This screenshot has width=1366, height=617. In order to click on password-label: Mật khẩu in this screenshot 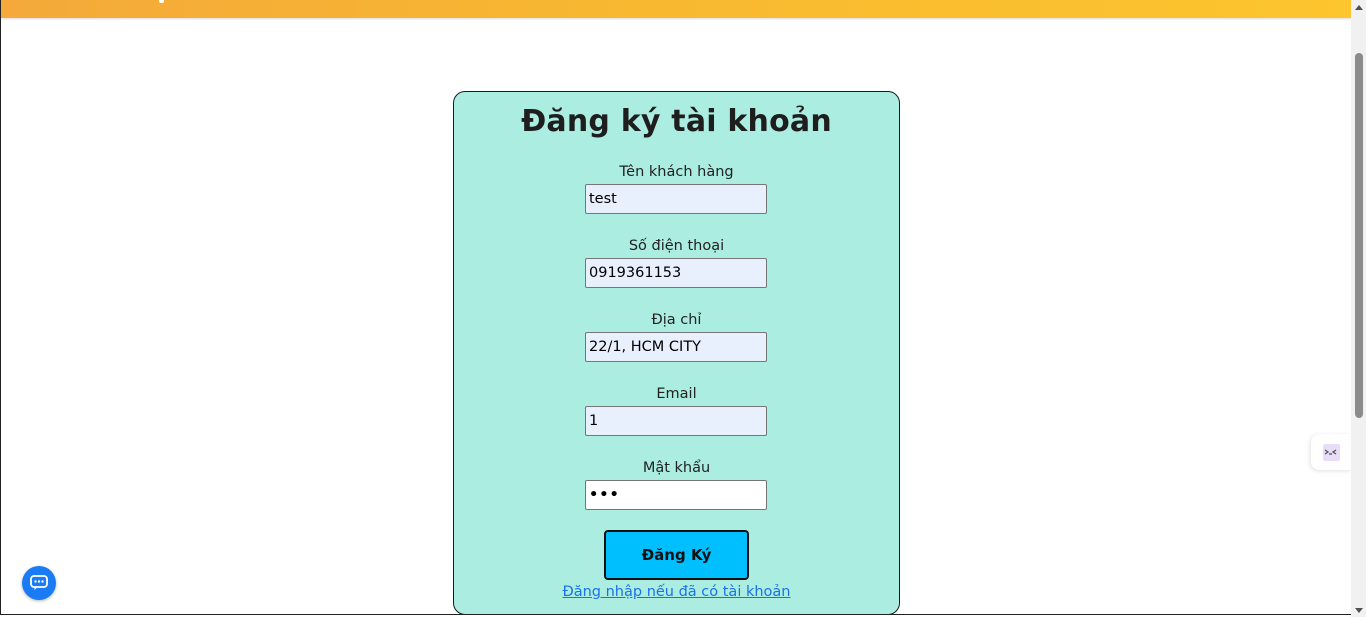, I will do `click(676, 468)`.